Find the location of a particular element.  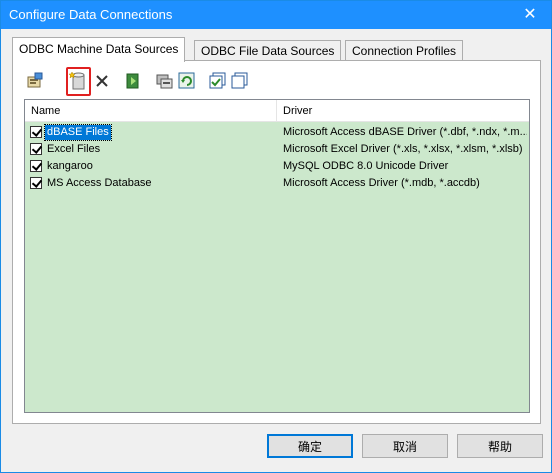

help-button: 帮助 is located at coordinates (500, 446).